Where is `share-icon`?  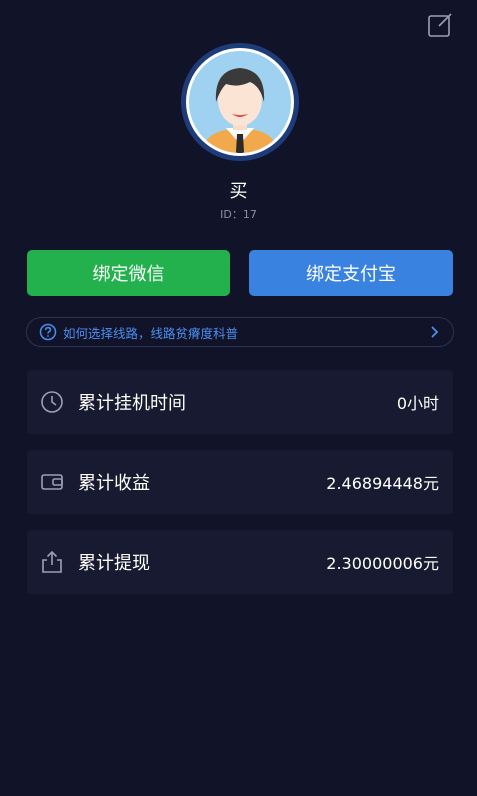 share-icon is located at coordinates (52, 562).